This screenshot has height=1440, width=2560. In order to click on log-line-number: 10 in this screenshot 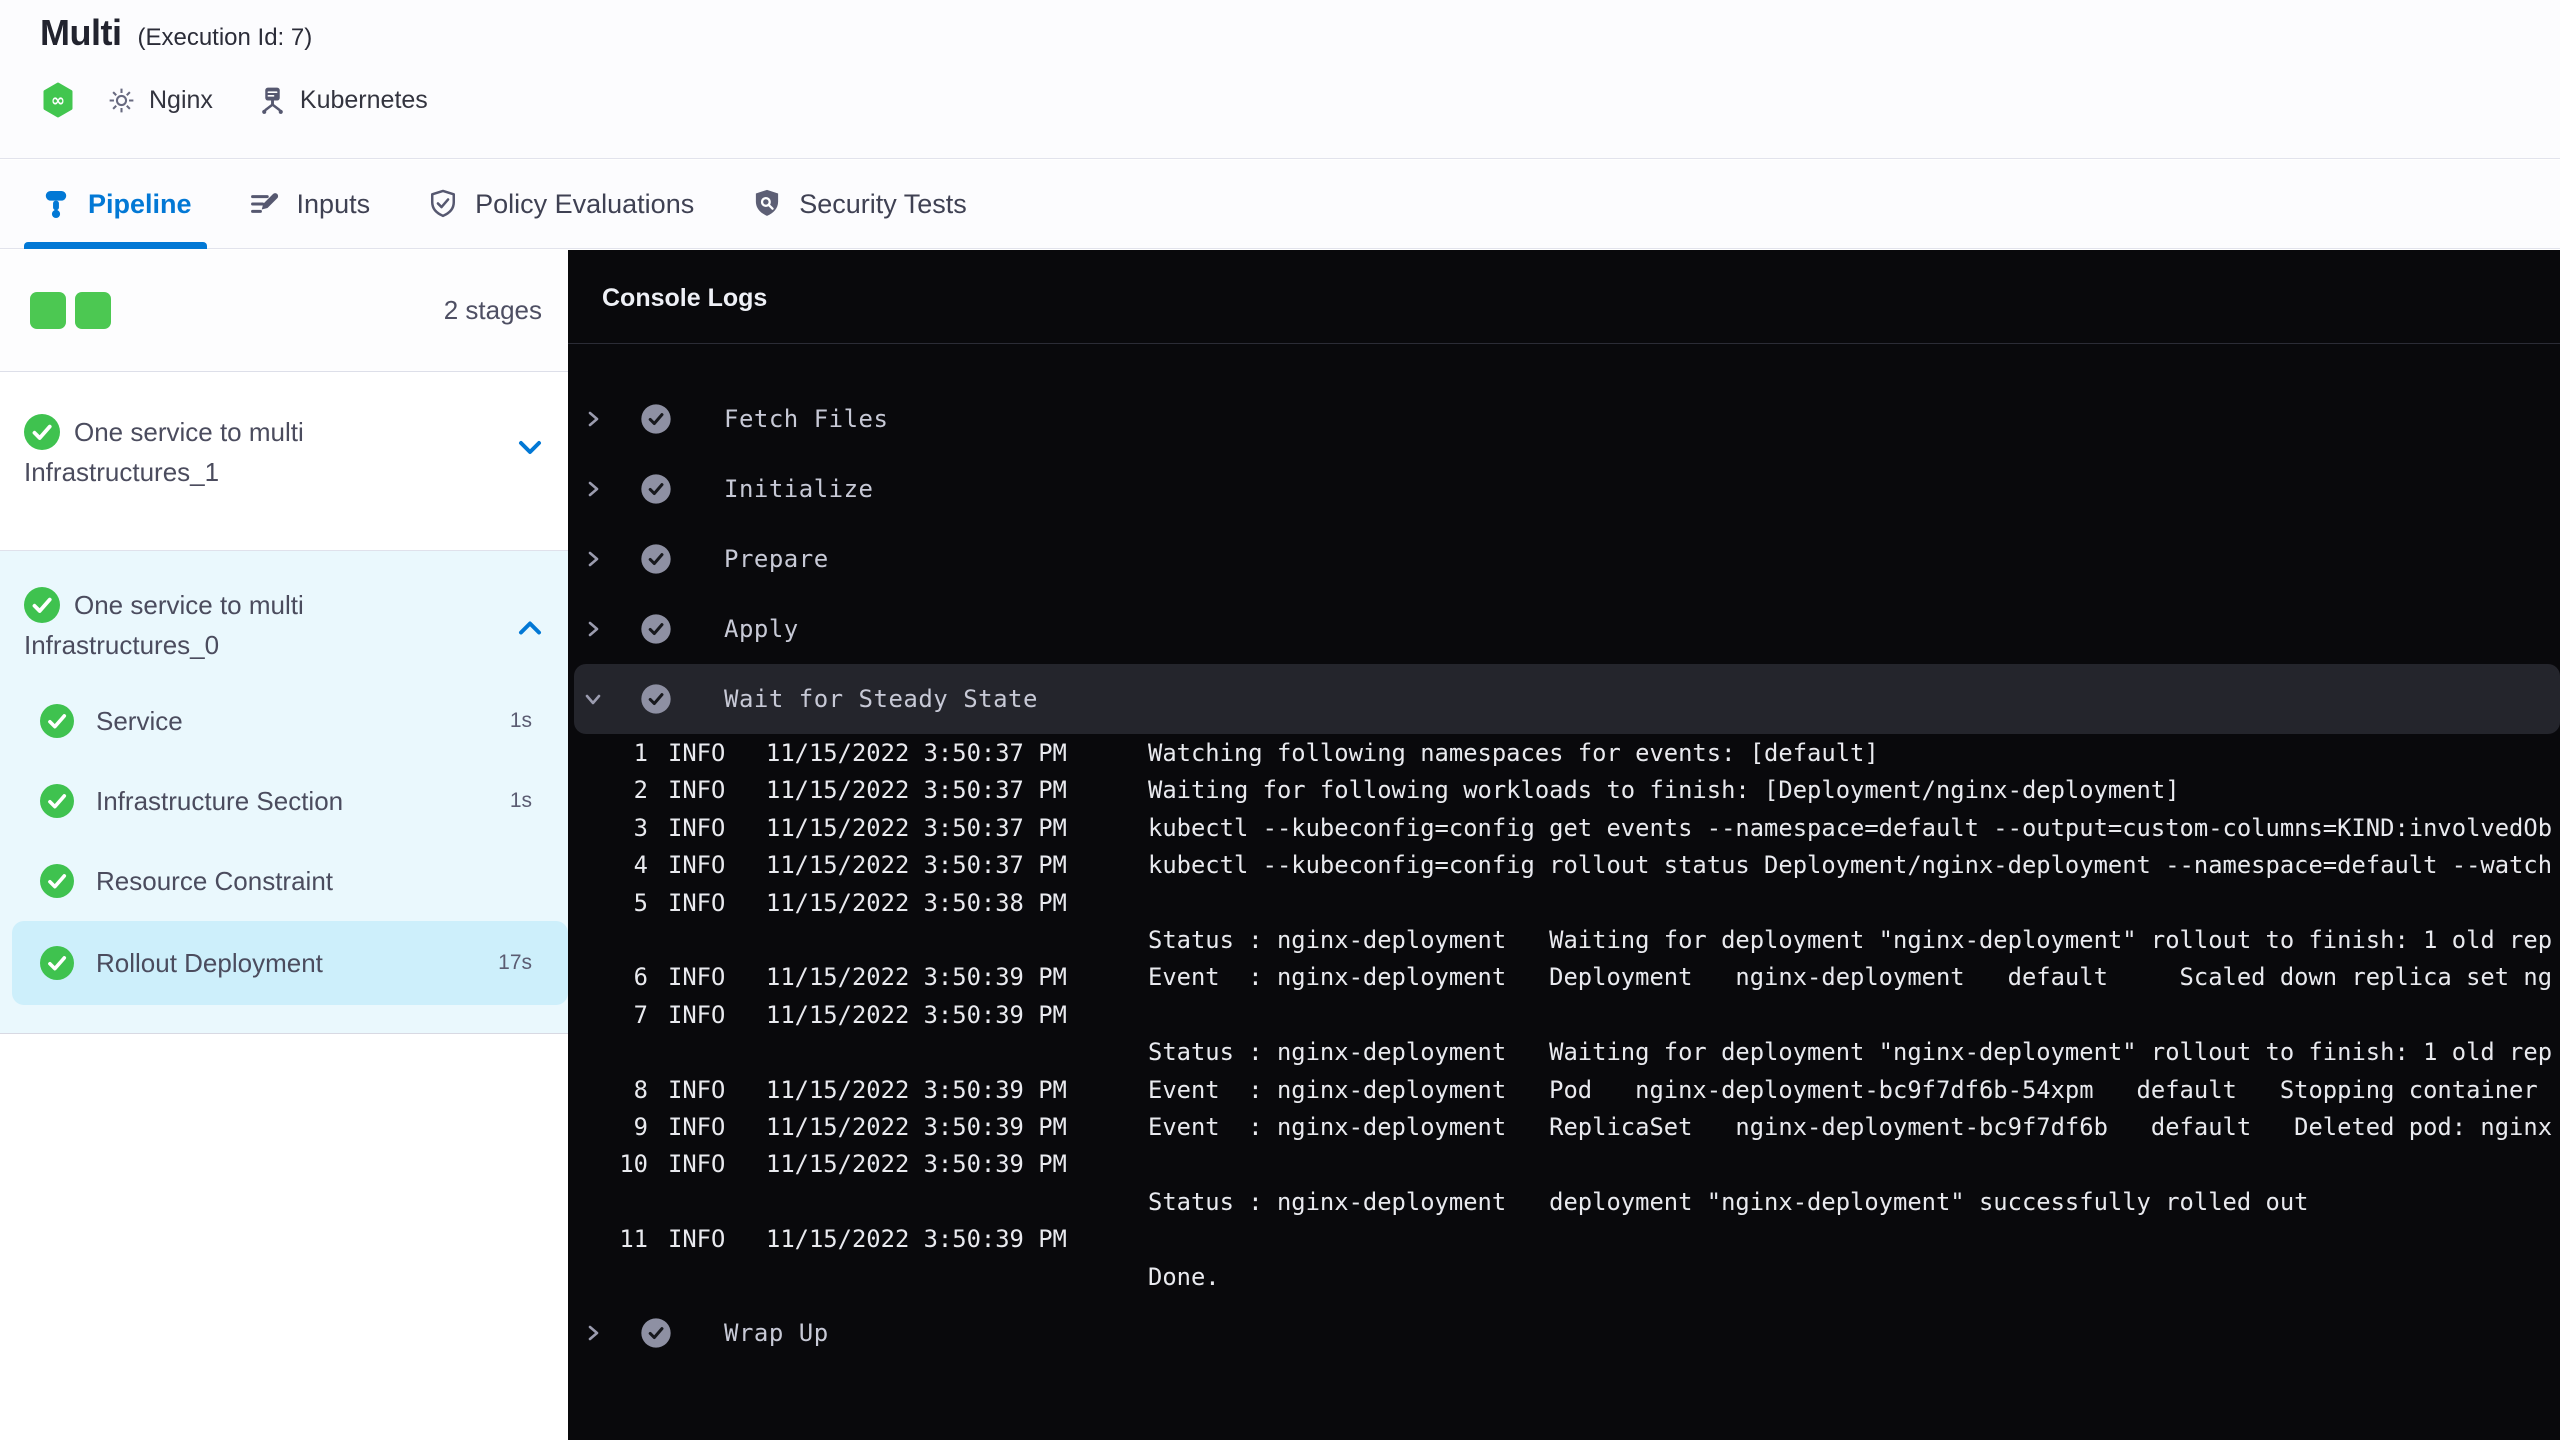, I will do `click(633, 1164)`.